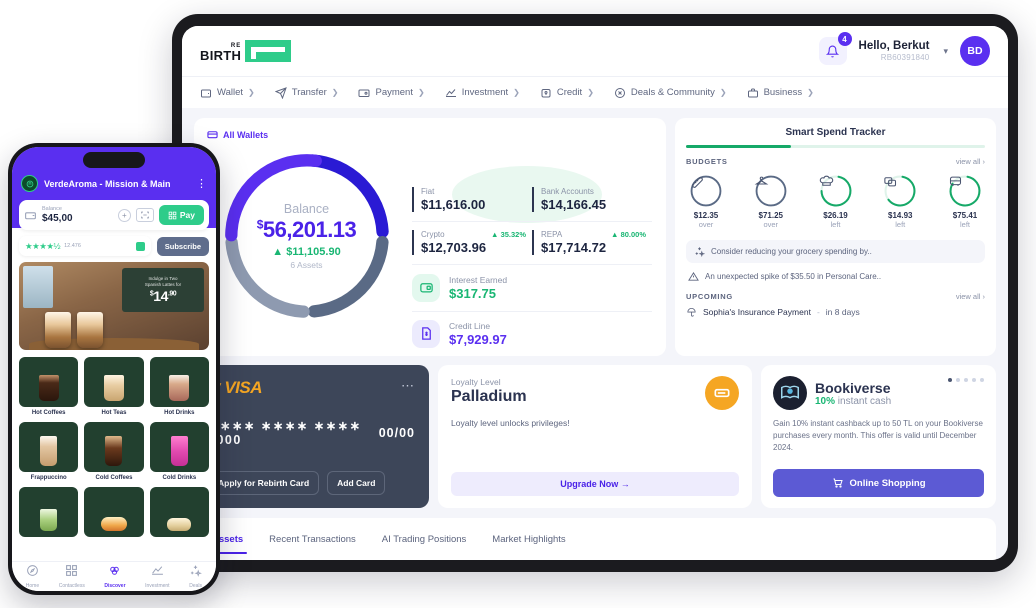 This screenshot has width=1036, height=608. I want to click on stat-change-pct: ▲ 80.00%, so click(628, 235).